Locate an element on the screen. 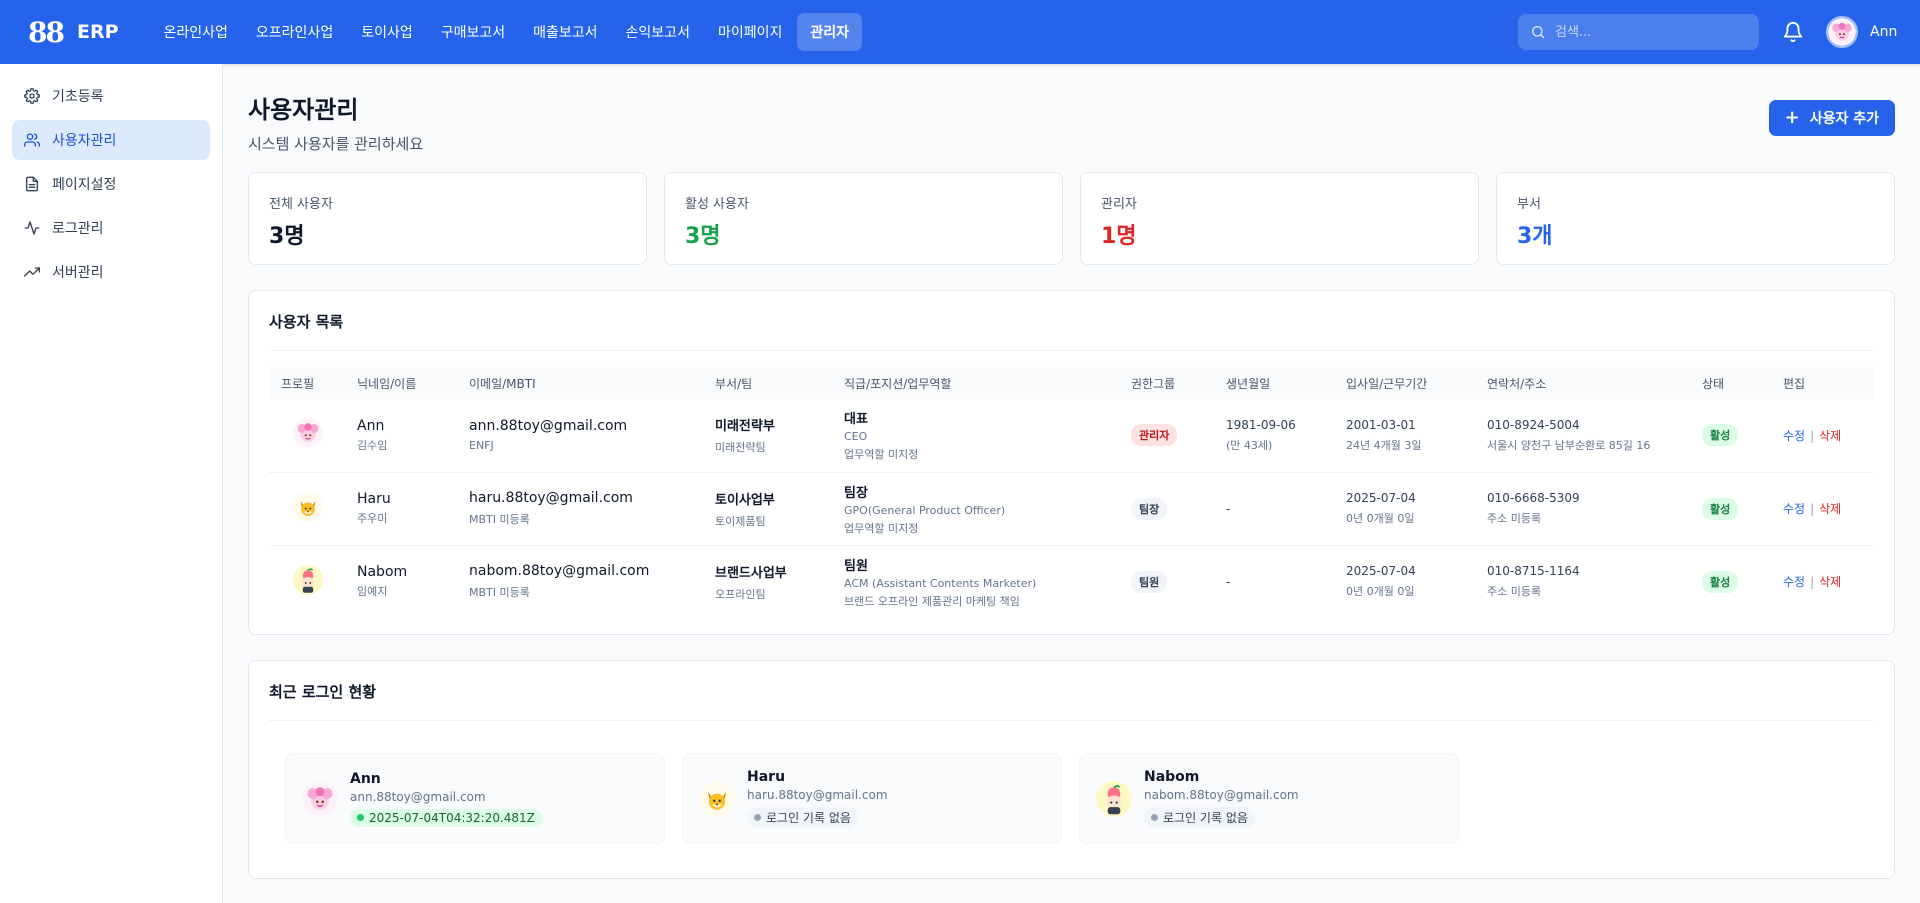  activity-icon is located at coordinates (32, 228).